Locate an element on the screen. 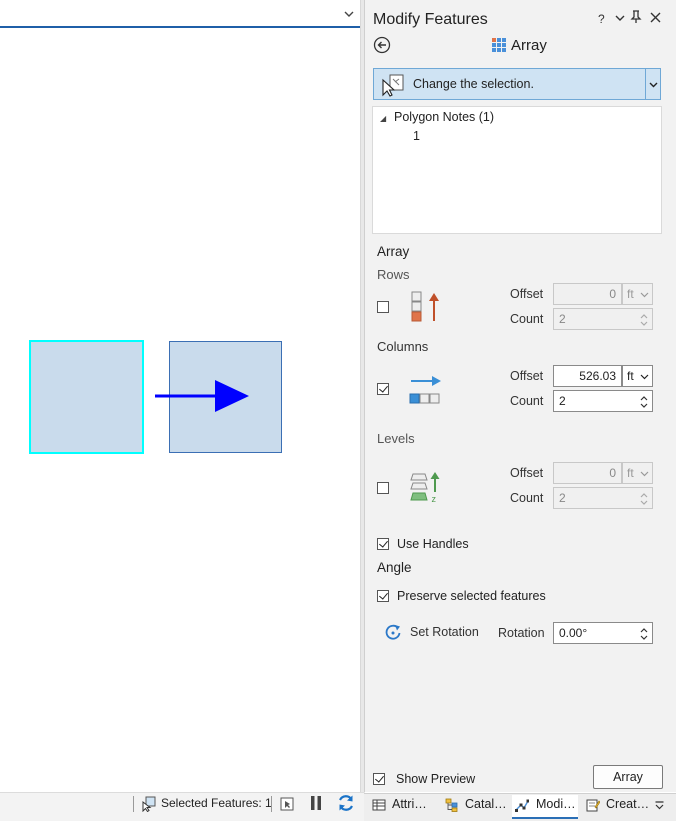  selected-polygon-feature is located at coordinates (86, 397).